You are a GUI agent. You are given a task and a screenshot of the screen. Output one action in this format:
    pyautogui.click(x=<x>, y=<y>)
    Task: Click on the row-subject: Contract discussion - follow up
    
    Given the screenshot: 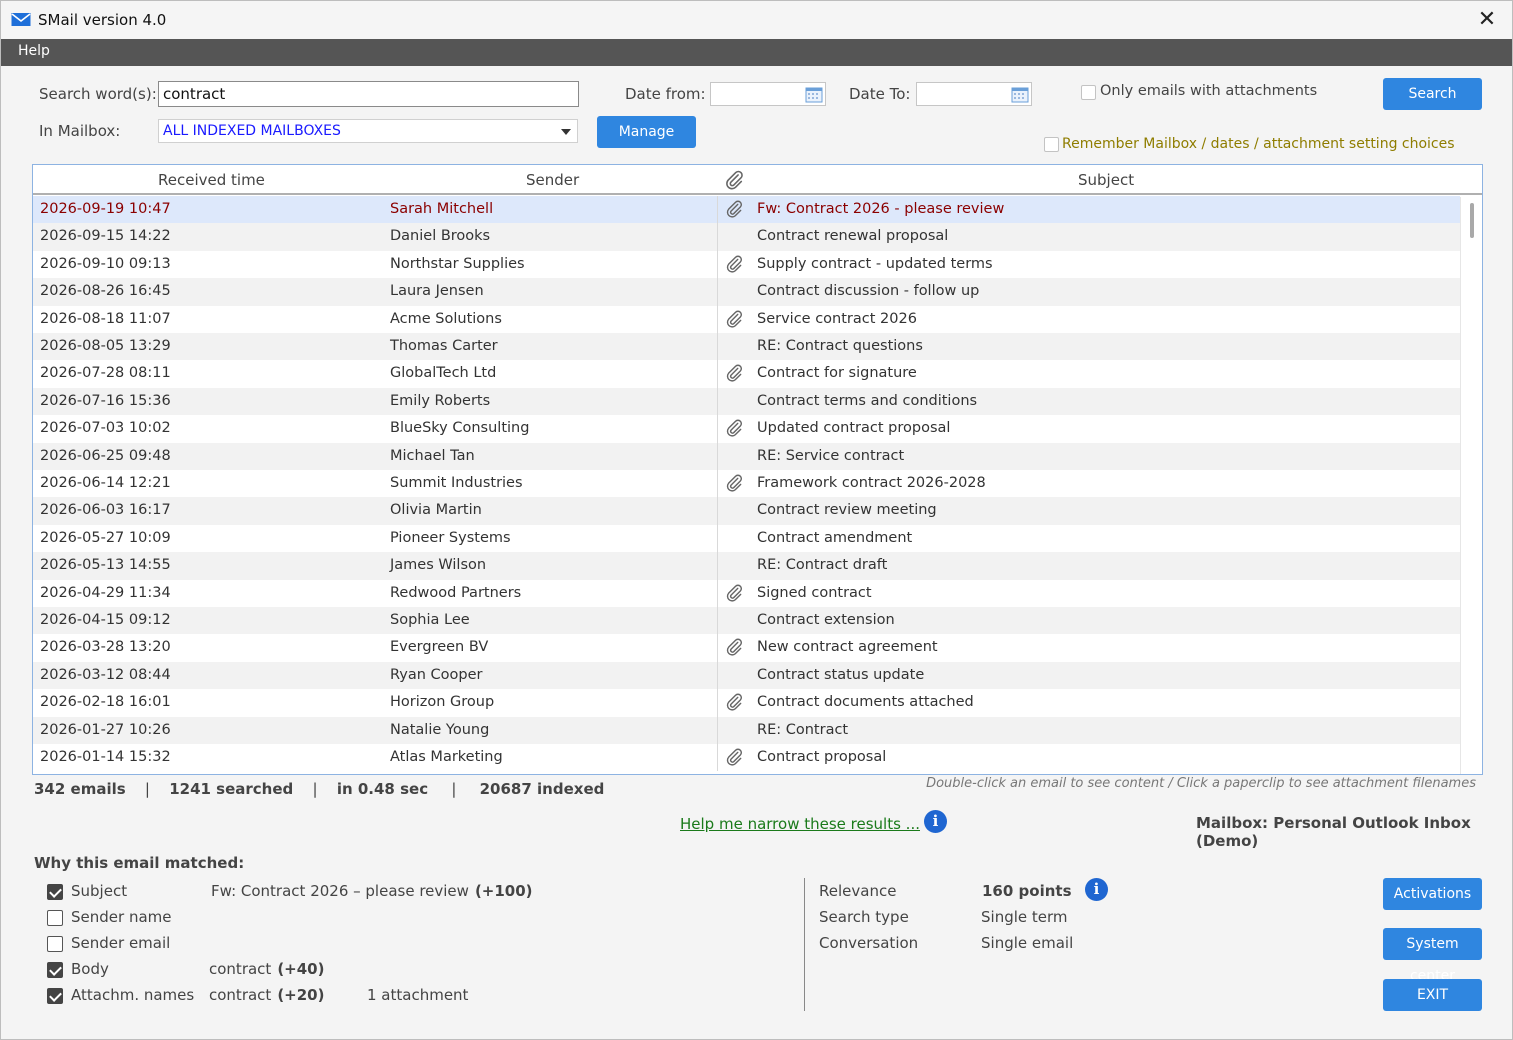 What is the action you would take?
    pyautogui.click(x=868, y=291)
    